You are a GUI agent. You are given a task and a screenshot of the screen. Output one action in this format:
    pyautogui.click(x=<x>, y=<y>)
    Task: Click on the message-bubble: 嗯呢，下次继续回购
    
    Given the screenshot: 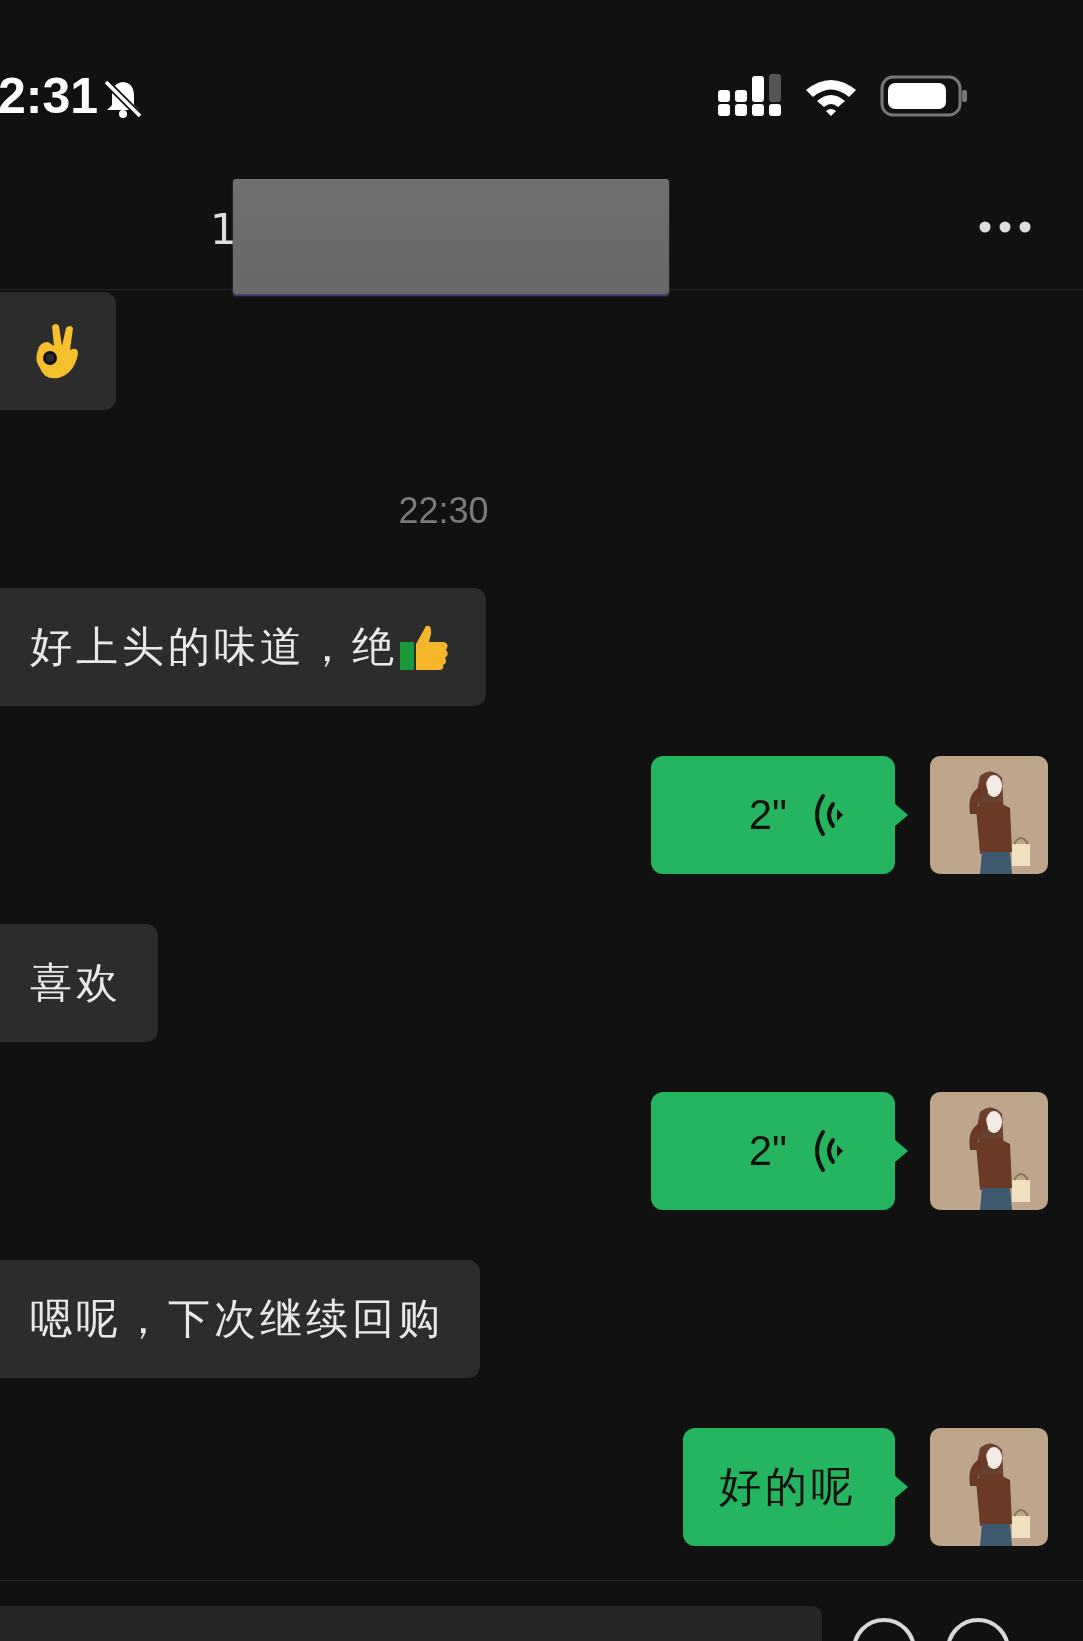 What is the action you would take?
    pyautogui.click(x=240, y=1319)
    